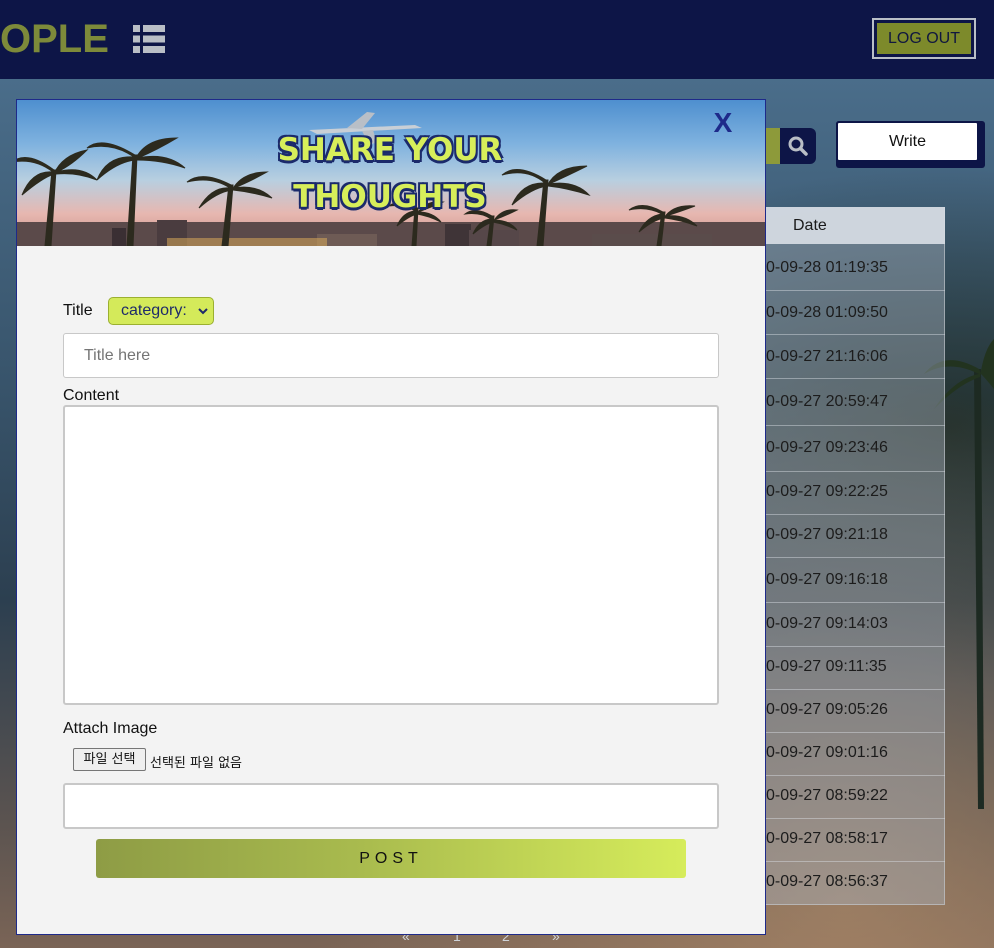 This screenshot has height=948, width=994. I want to click on logout-button-label: LOG OUT, so click(924, 38).